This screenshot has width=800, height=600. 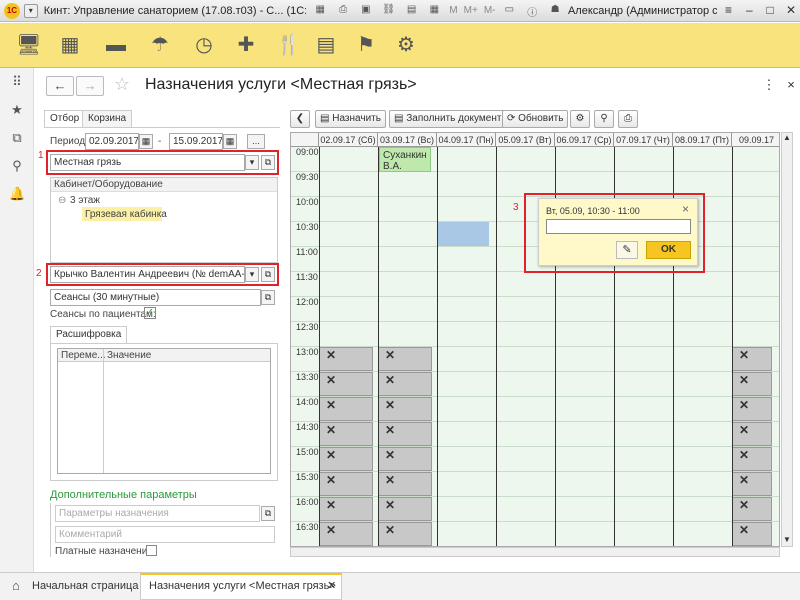 I want to click on forward-button: →, so click(x=90, y=86).